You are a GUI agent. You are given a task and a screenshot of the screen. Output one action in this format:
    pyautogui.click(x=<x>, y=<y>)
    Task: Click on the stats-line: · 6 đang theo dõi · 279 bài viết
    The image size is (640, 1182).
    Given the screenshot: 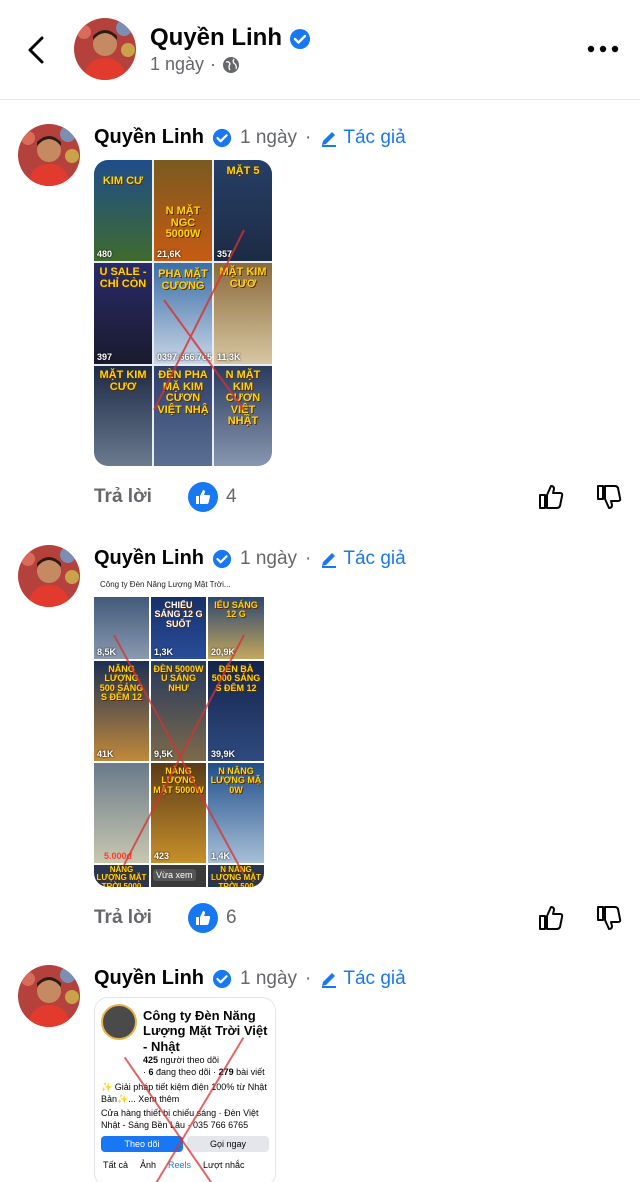 What is the action you would take?
    pyautogui.click(x=204, y=1072)
    